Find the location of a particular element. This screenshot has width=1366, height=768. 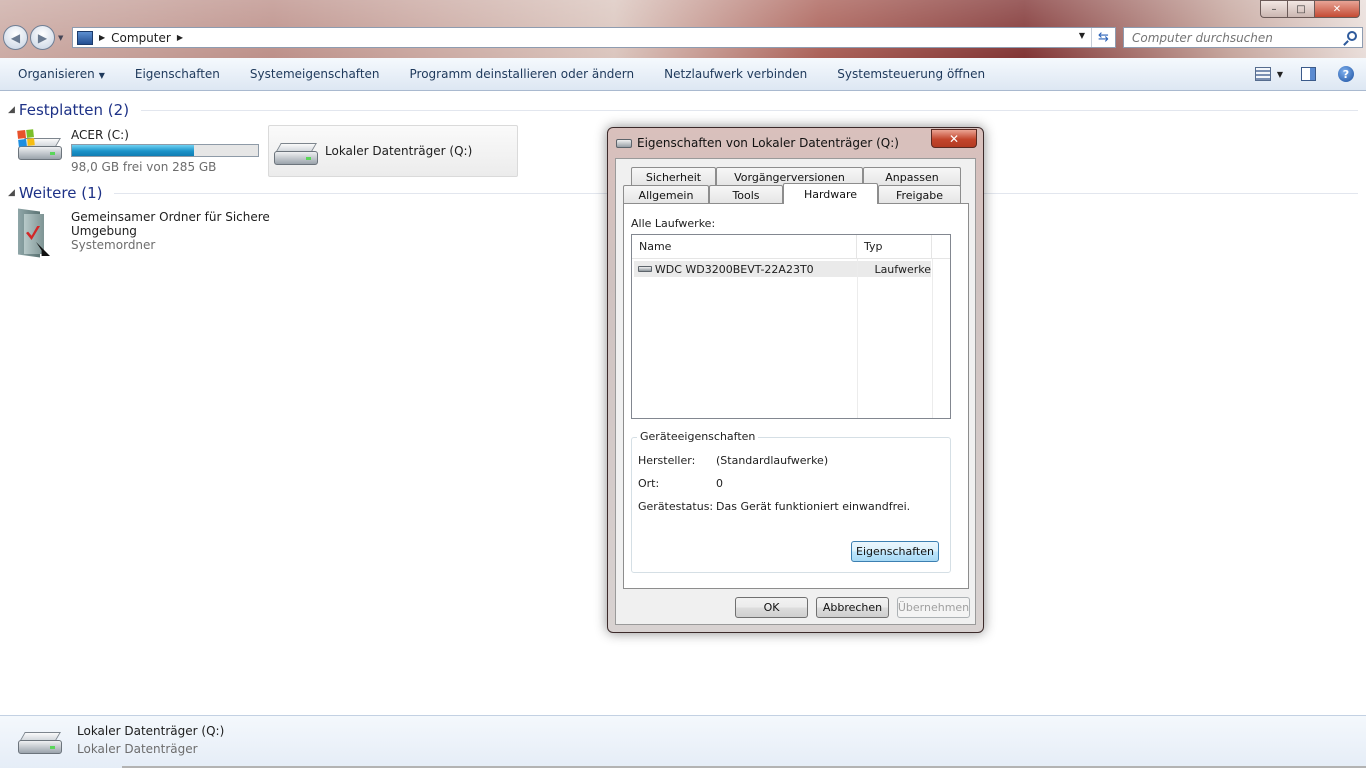

column-header-type: Typ is located at coordinates (894, 246).